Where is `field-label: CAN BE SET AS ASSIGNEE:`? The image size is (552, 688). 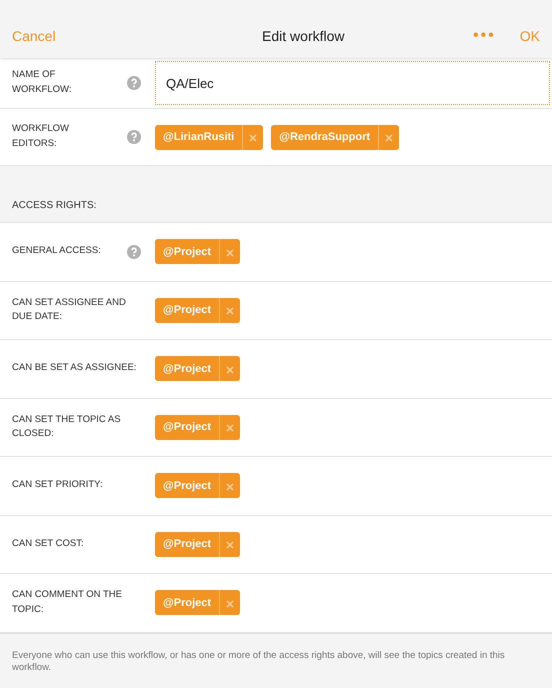
field-label: CAN BE SET AS ASSIGNEE: is located at coordinates (75, 368).